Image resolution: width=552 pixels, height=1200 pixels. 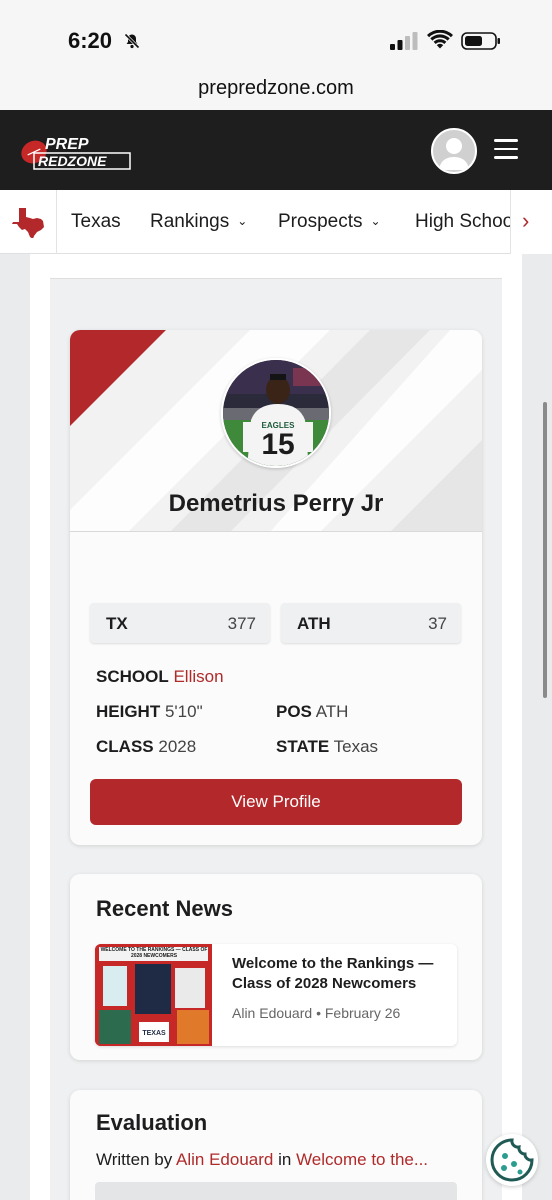 What do you see at coordinates (180, 623) in the screenshot?
I see `state-rank-chip: TX 377` at bounding box center [180, 623].